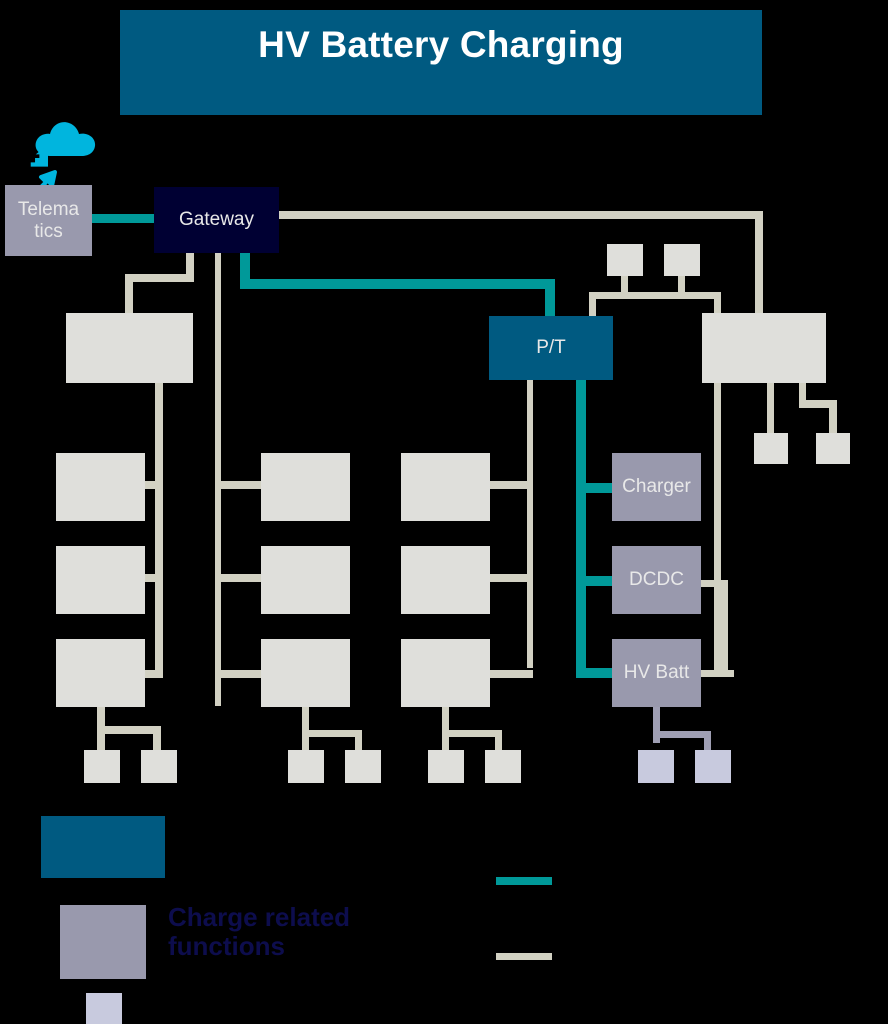 This screenshot has height=1024, width=888. Describe the element at coordinates (129, 295) in the screenshot. I see `wire-gateway-dc1-drop` at that location.